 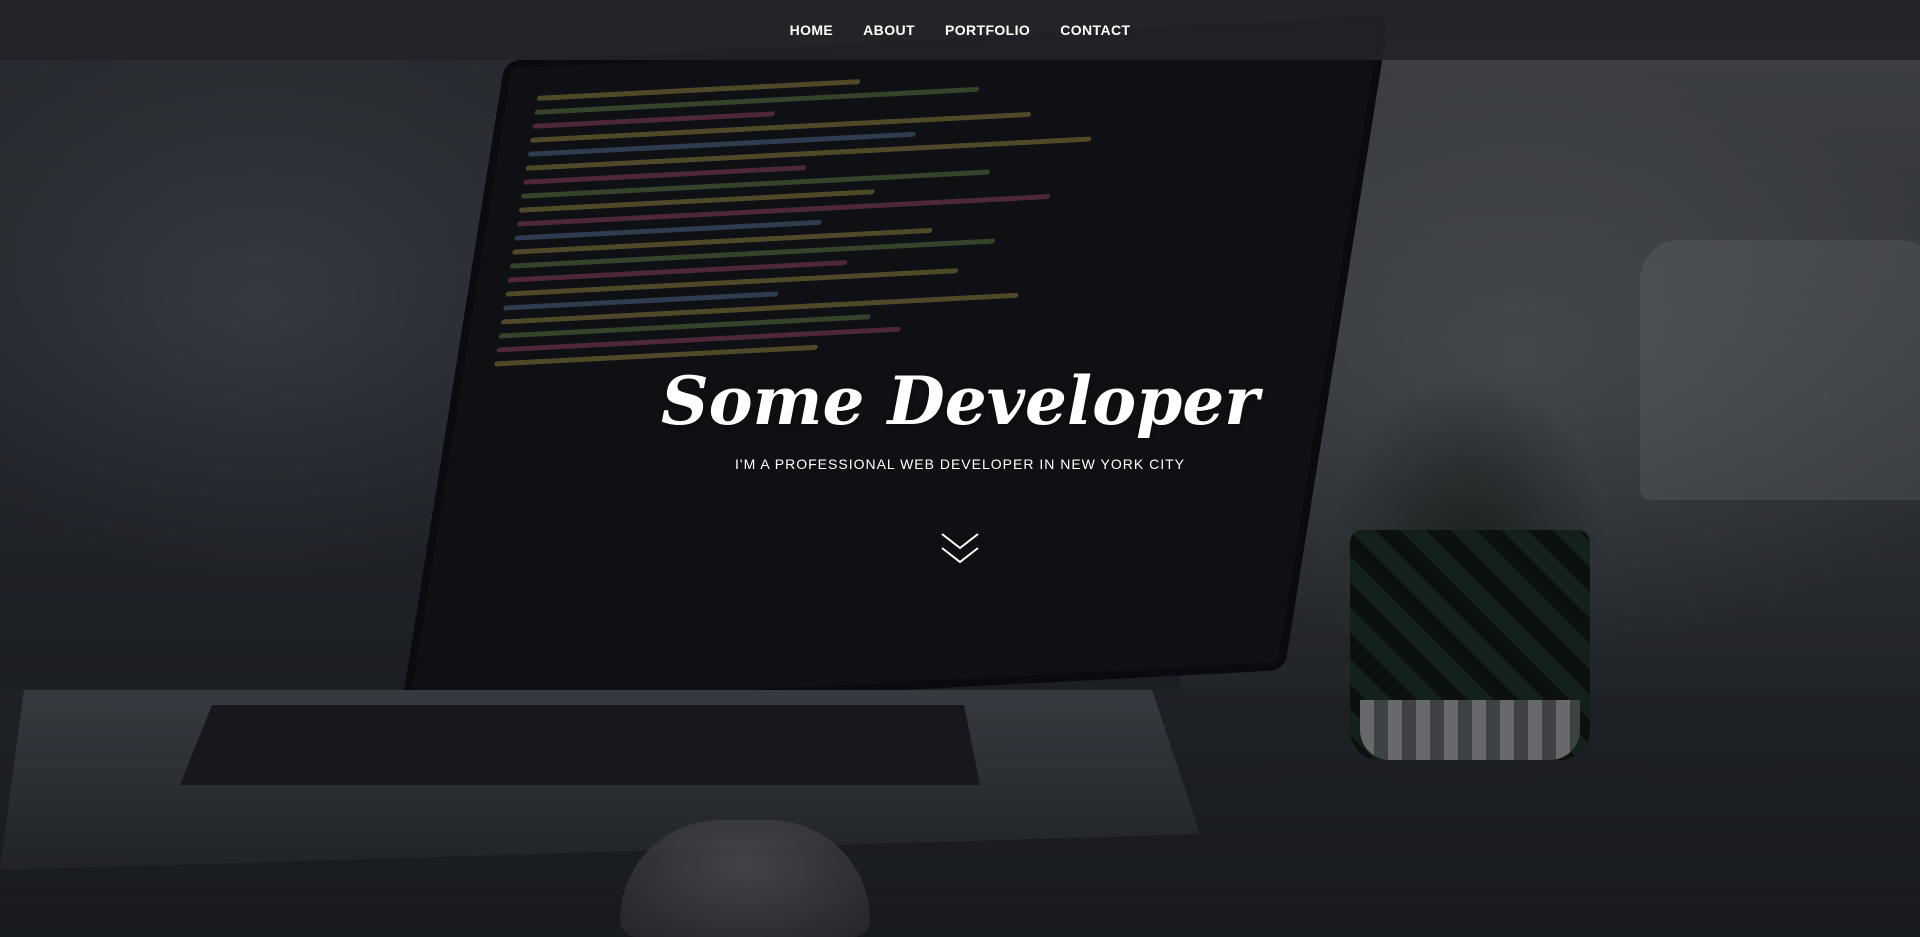 What do you see at coordinates (812, 30) in the screenshot?
I see `nav-home-link: HOME` at bounding box center [812, 30].